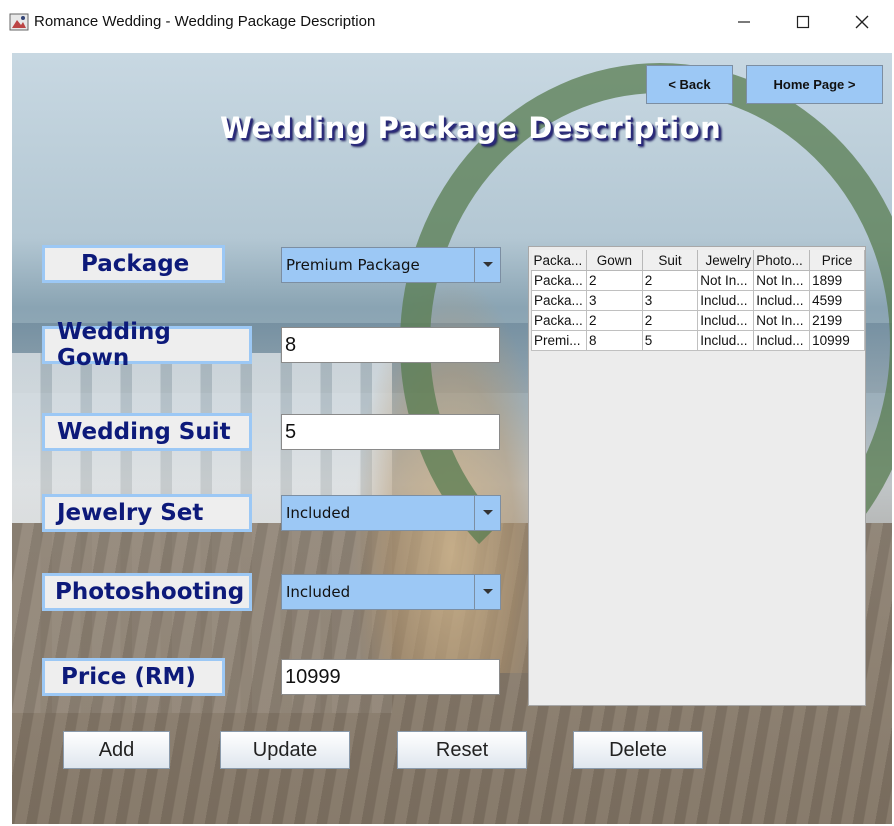  I want to click on close-icon, so click(862, 22).